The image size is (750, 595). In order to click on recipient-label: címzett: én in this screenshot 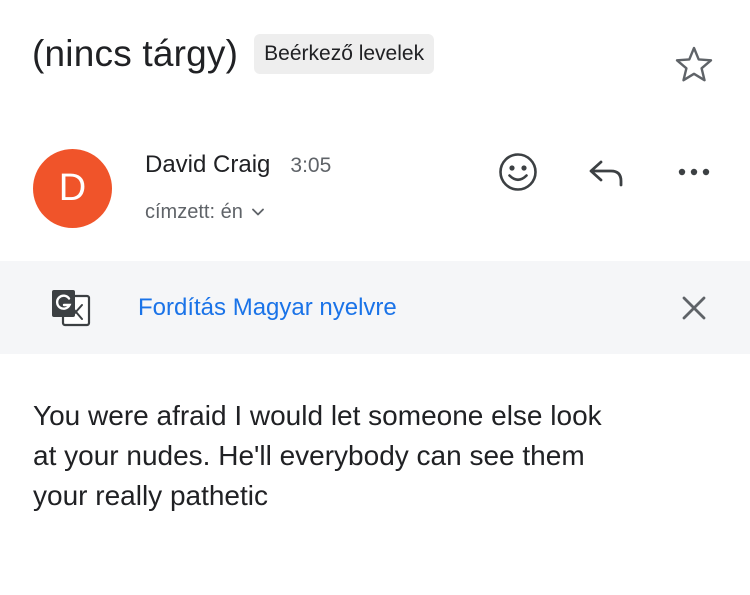, I will do `click(194, 212)`.